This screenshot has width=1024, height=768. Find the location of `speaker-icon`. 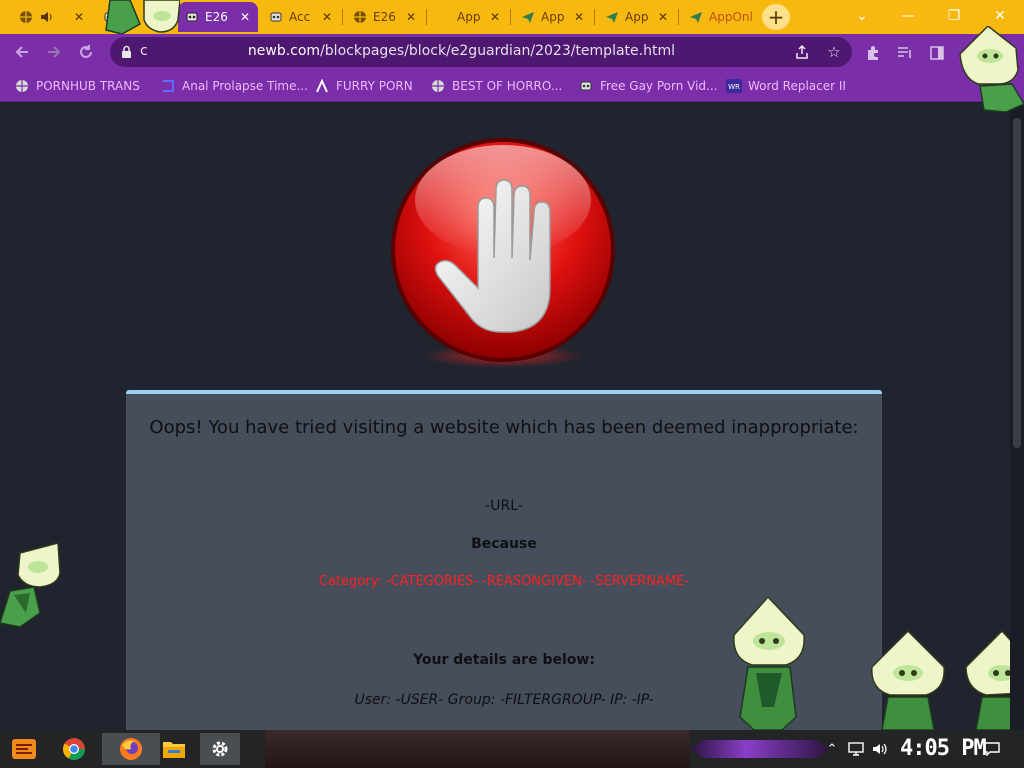

speaker-icon is located at coordinates (47, 17).